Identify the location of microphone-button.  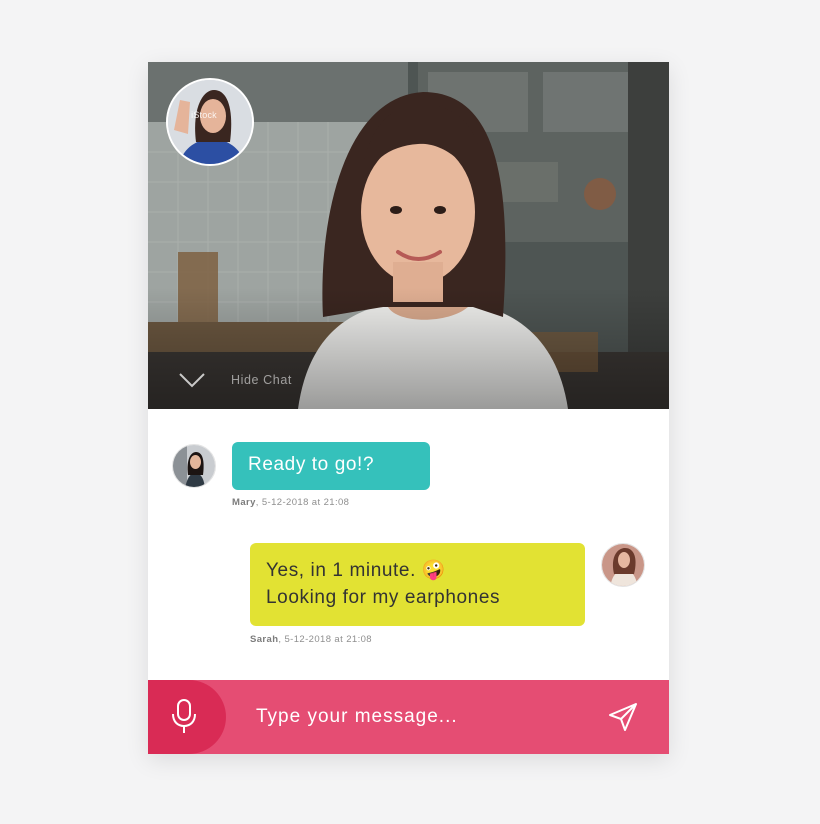
(187, 717).